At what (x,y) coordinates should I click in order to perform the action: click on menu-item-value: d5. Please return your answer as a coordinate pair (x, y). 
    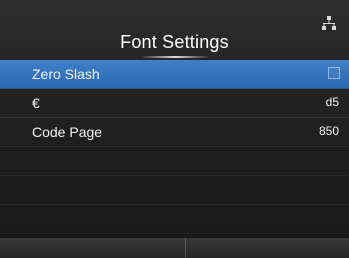
    Looking at the image, I should click on (332, 102).